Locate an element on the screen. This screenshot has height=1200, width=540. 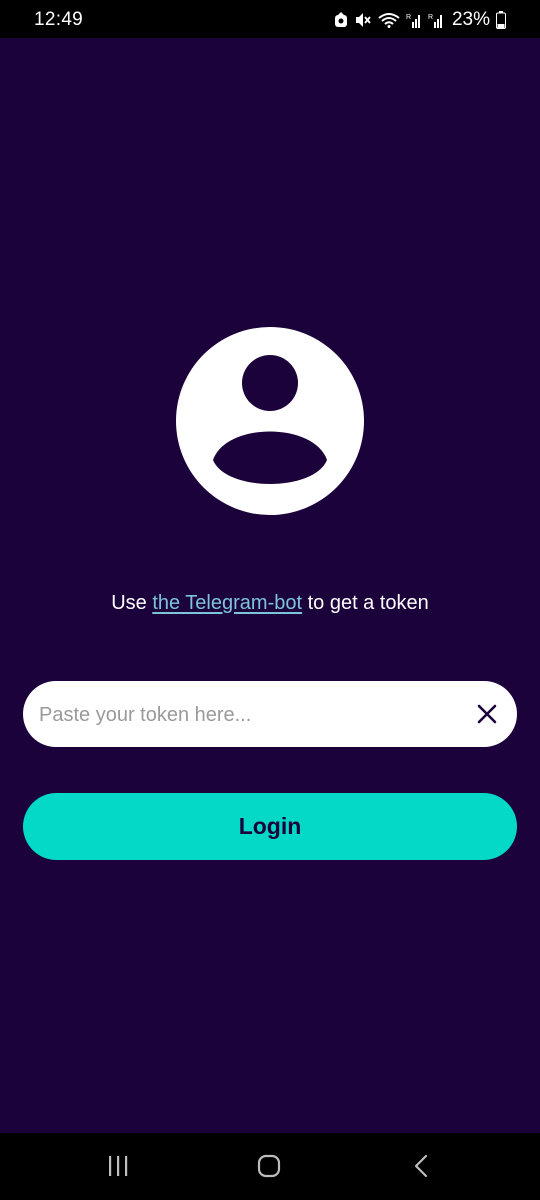
helper-prefix: Use is located at coordinates (132, 603).